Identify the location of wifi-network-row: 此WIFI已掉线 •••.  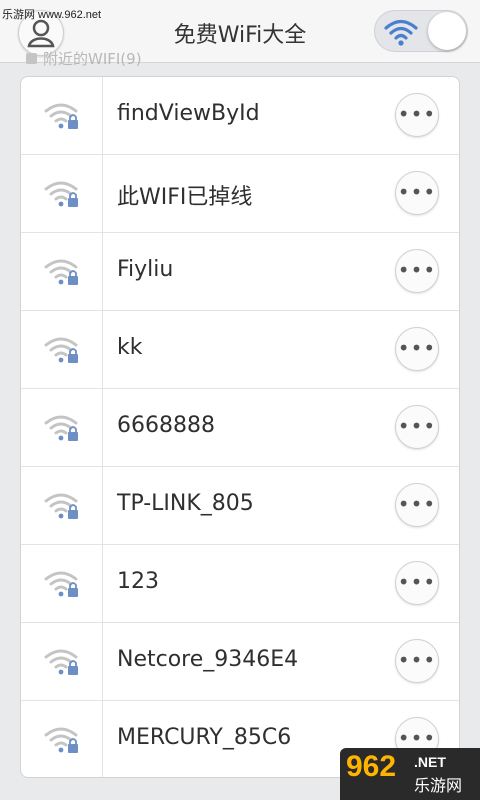
(240, 194).